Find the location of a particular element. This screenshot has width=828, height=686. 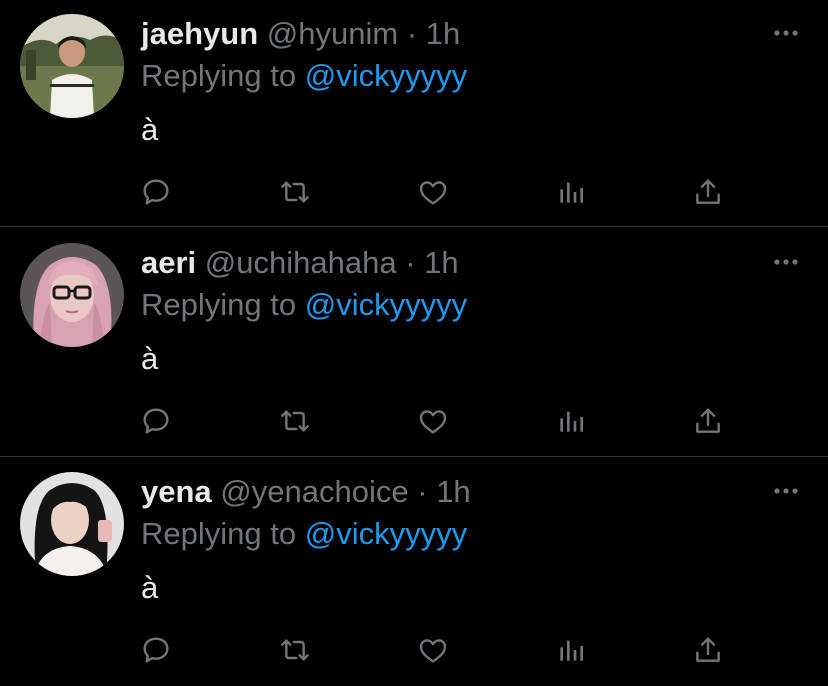

user-handle: @uchihahaha is located at coordinates (301, 262).